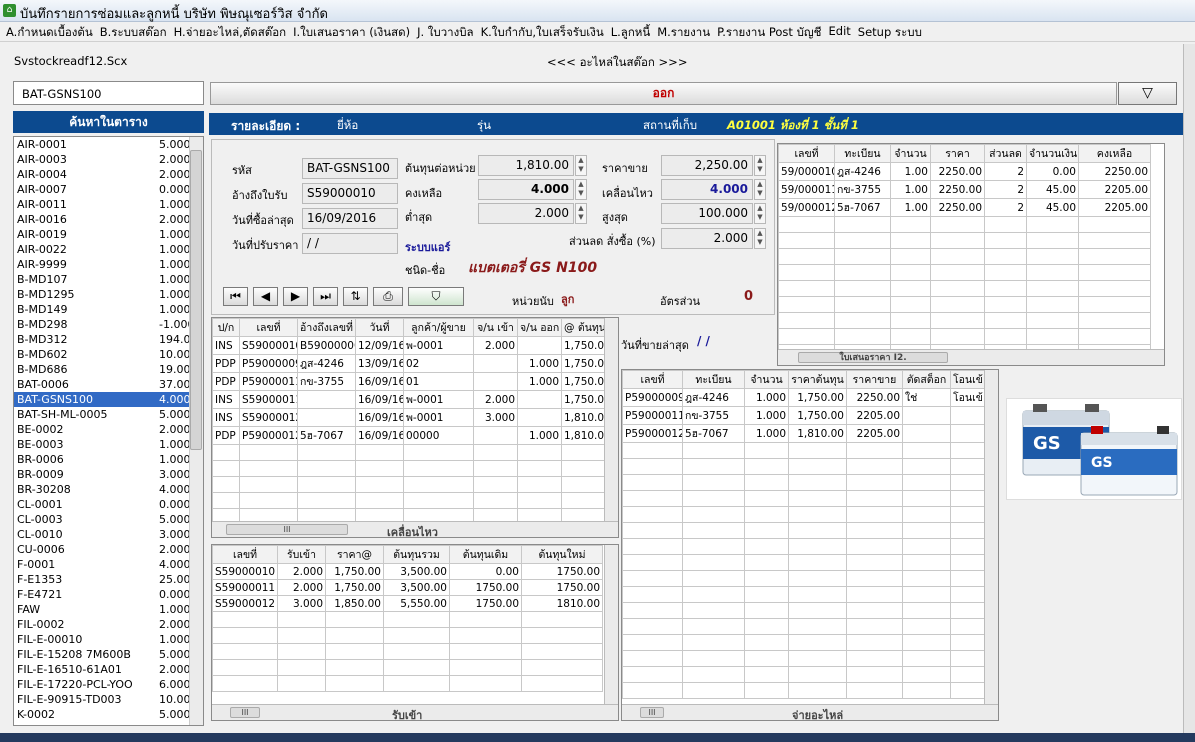 This screenshot has width=1195, height=742. What do you see at coordinates (245, 587) in the screenshot?
I see `table-cell: S59000011` at bounding box center [245, 587].